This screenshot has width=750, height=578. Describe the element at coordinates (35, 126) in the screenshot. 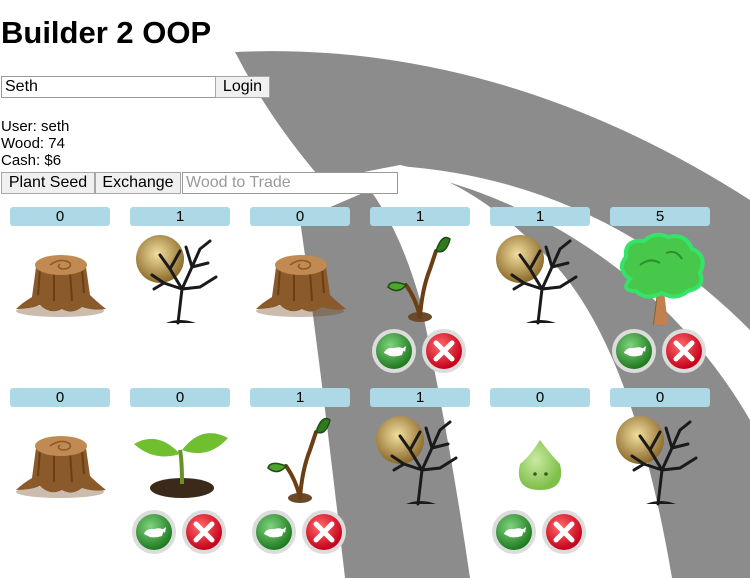

I see `user-label: User: seth` at that location.